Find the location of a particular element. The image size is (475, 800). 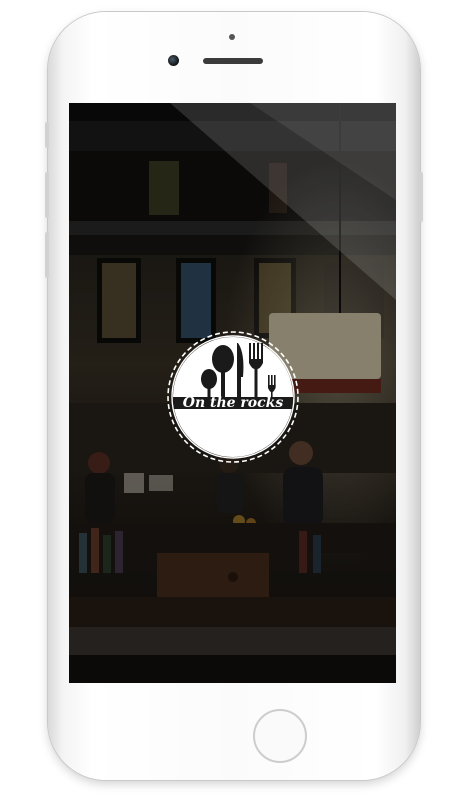

proximity-sensor is located at coordinates (232, 37).